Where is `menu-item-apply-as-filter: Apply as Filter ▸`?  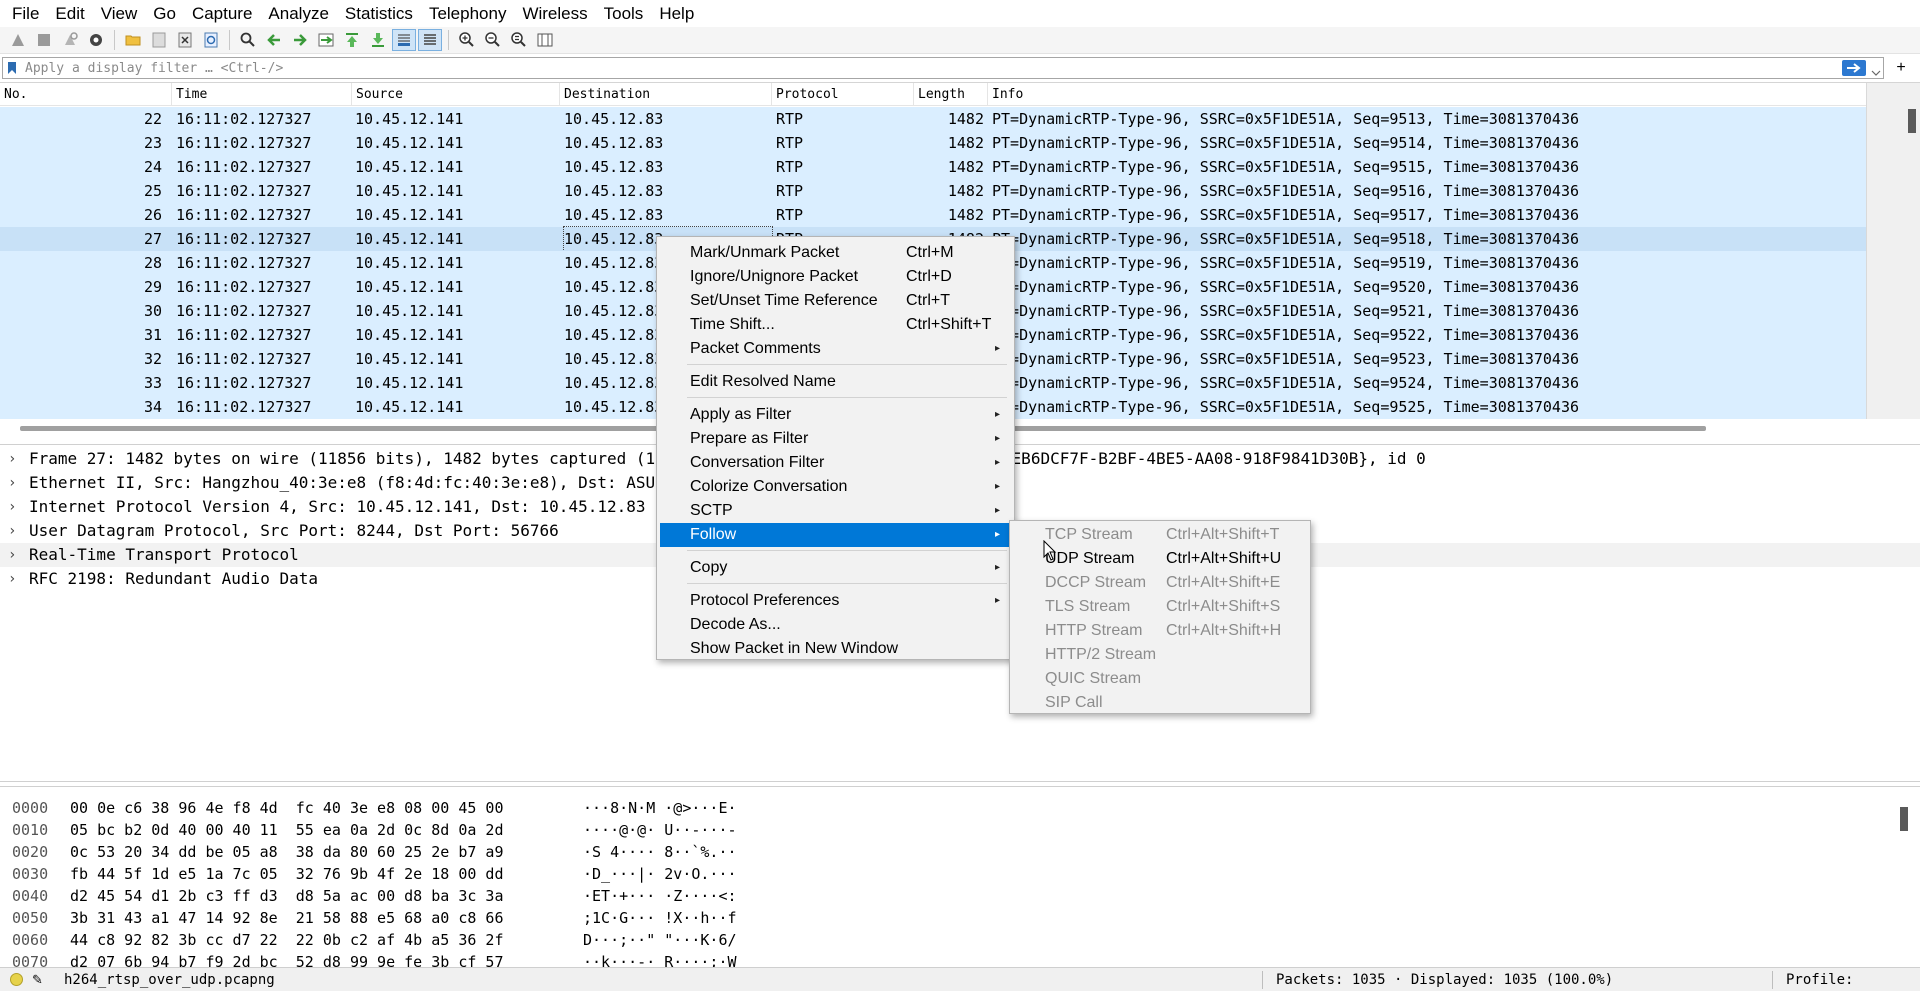 menu-item-apply-as-filter: Apply as Filter ▸ is located at coordinates (835, 415).